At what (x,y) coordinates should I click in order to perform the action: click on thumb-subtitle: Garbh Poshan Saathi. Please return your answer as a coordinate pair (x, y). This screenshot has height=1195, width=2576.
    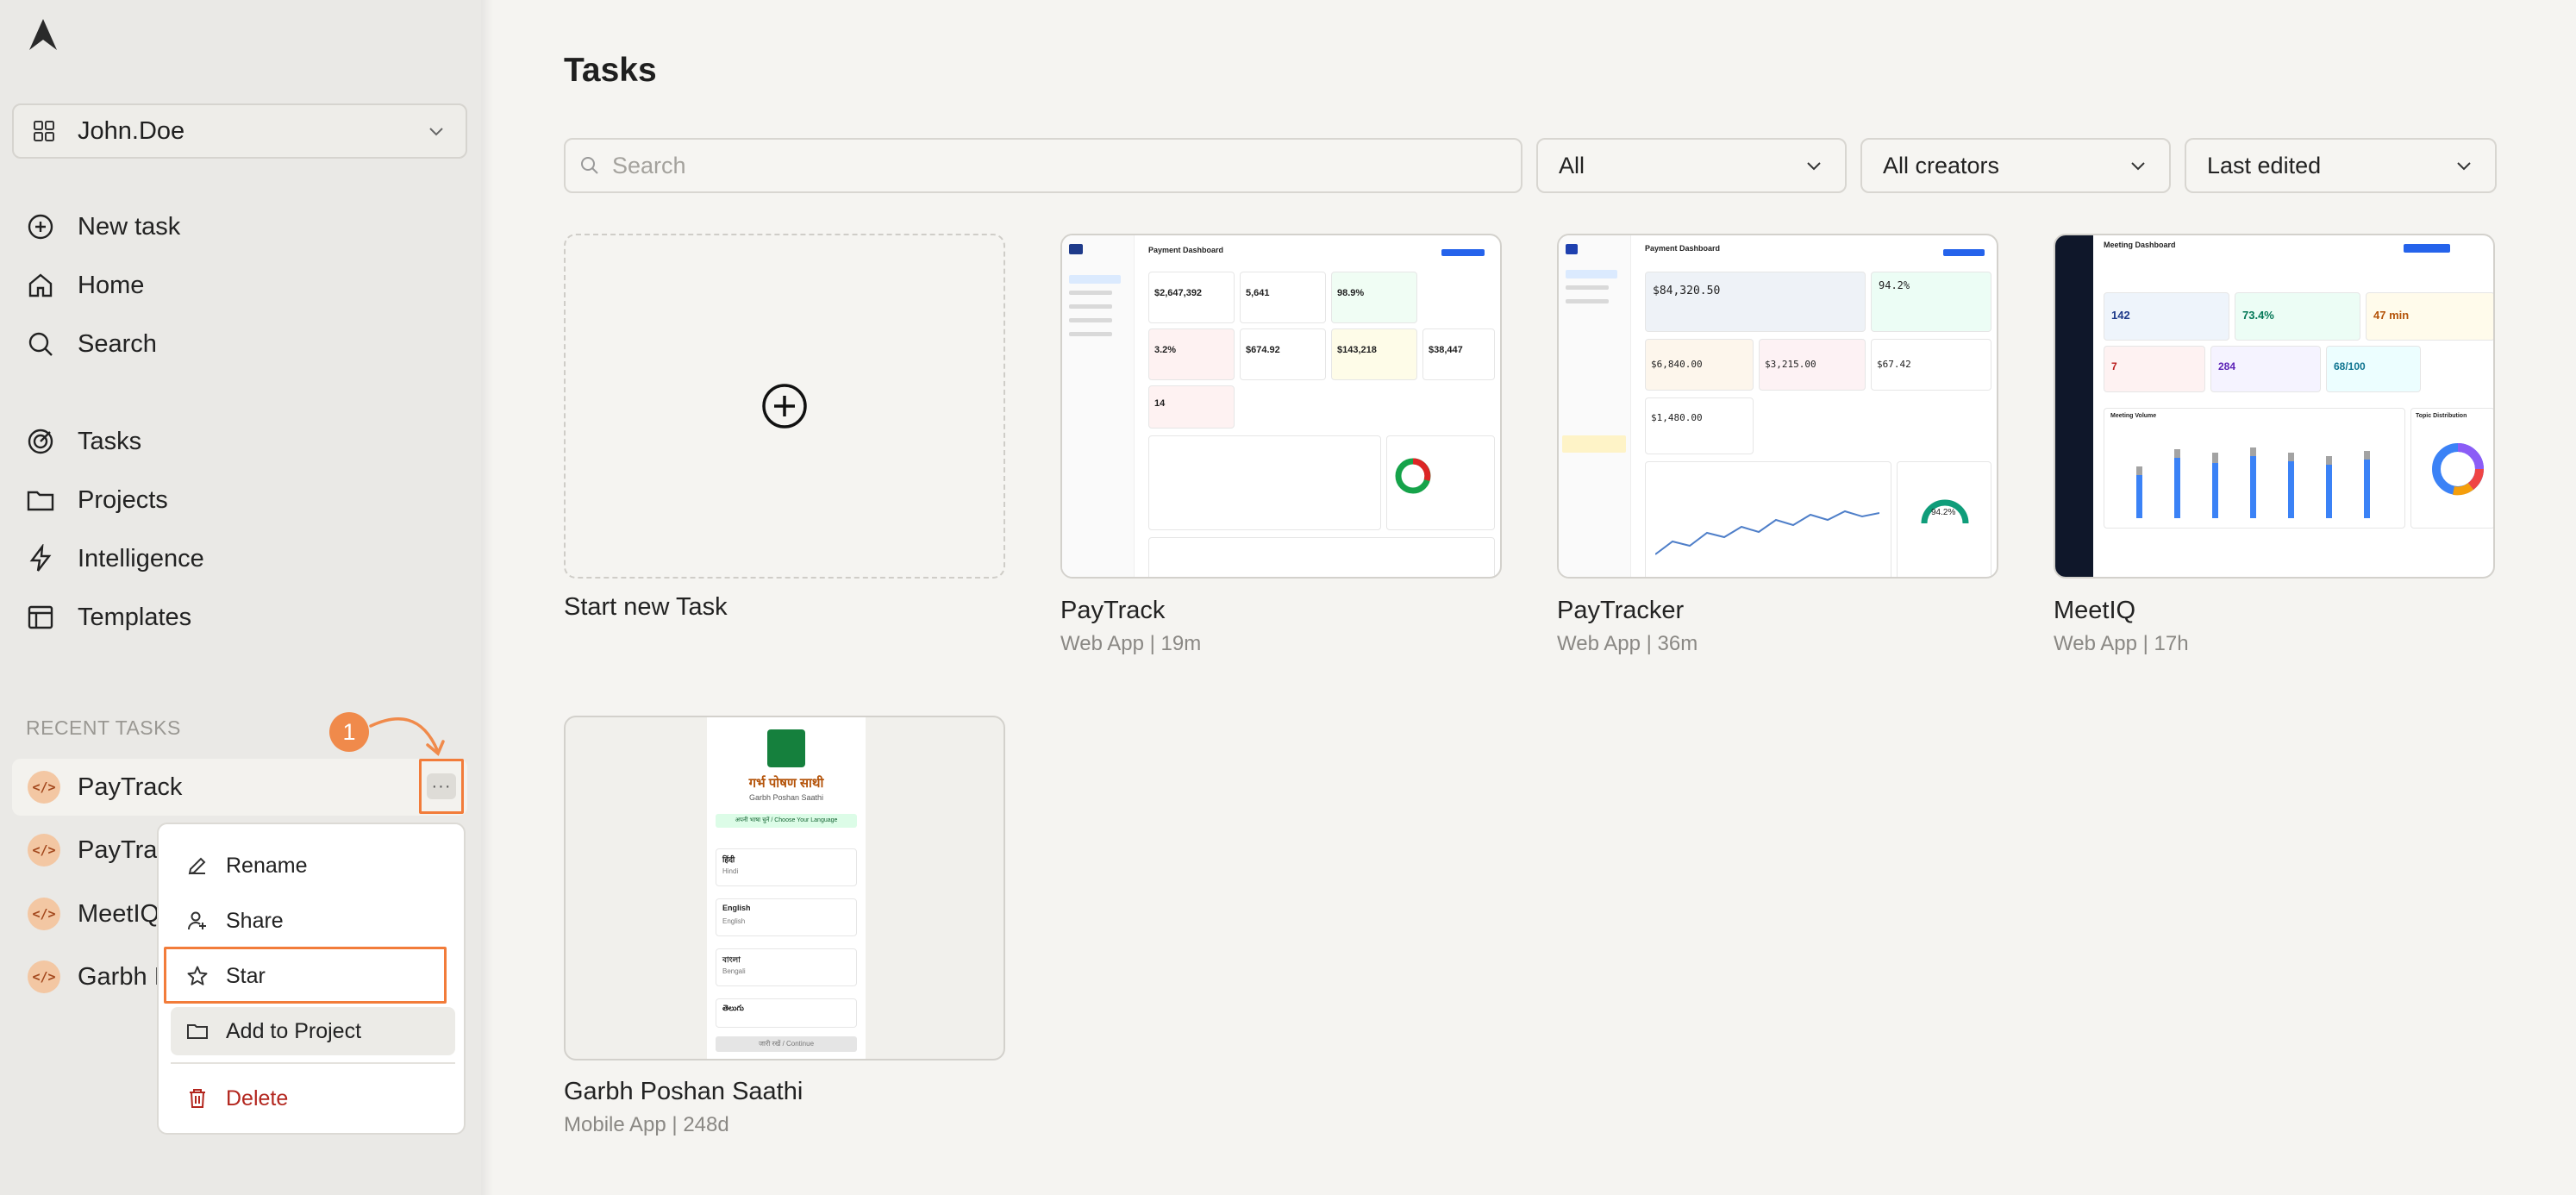
    Looking at the image, I should click on (786, 797).